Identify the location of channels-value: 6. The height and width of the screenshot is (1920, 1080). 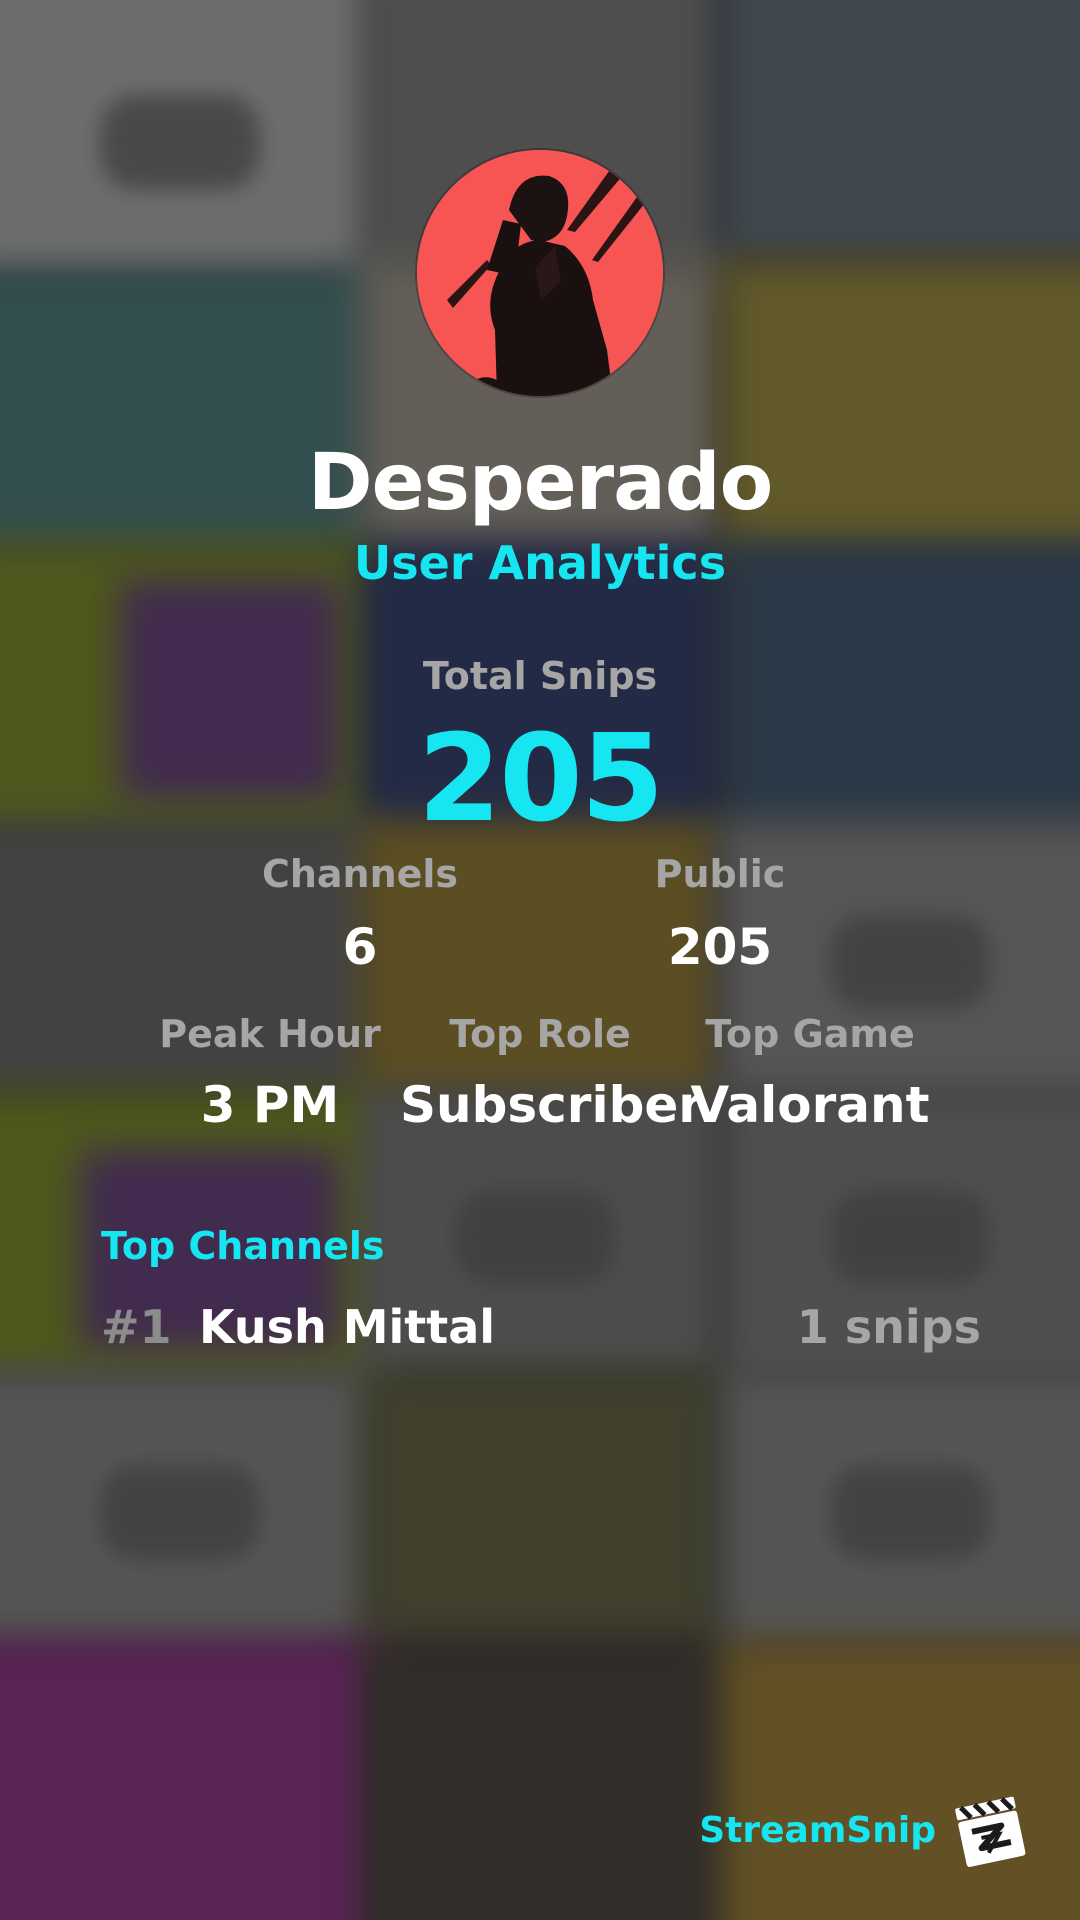
(360, 947).